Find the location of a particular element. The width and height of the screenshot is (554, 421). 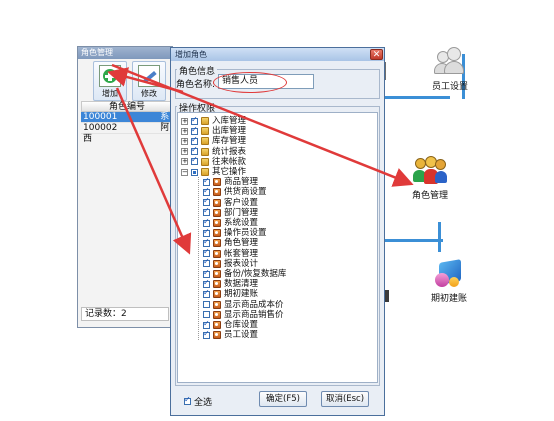

tree-node: + 往来帐款 is located at coordinates (213, 161).